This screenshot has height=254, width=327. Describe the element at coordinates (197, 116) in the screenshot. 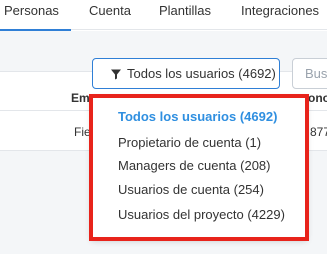

I see `menu-item-all-users: Todos los usuarios (4692)` at that location.